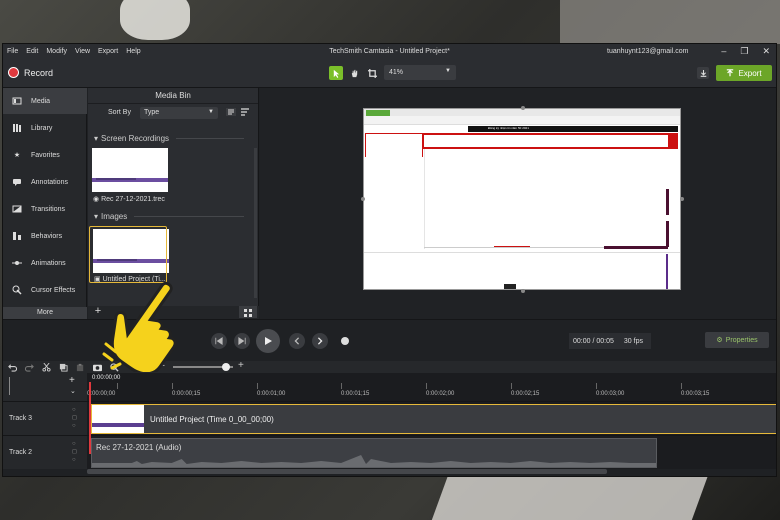  Describe the element at coordinates (347, 471) in the screenshot. I see `timeline-scrollbar` at that location.